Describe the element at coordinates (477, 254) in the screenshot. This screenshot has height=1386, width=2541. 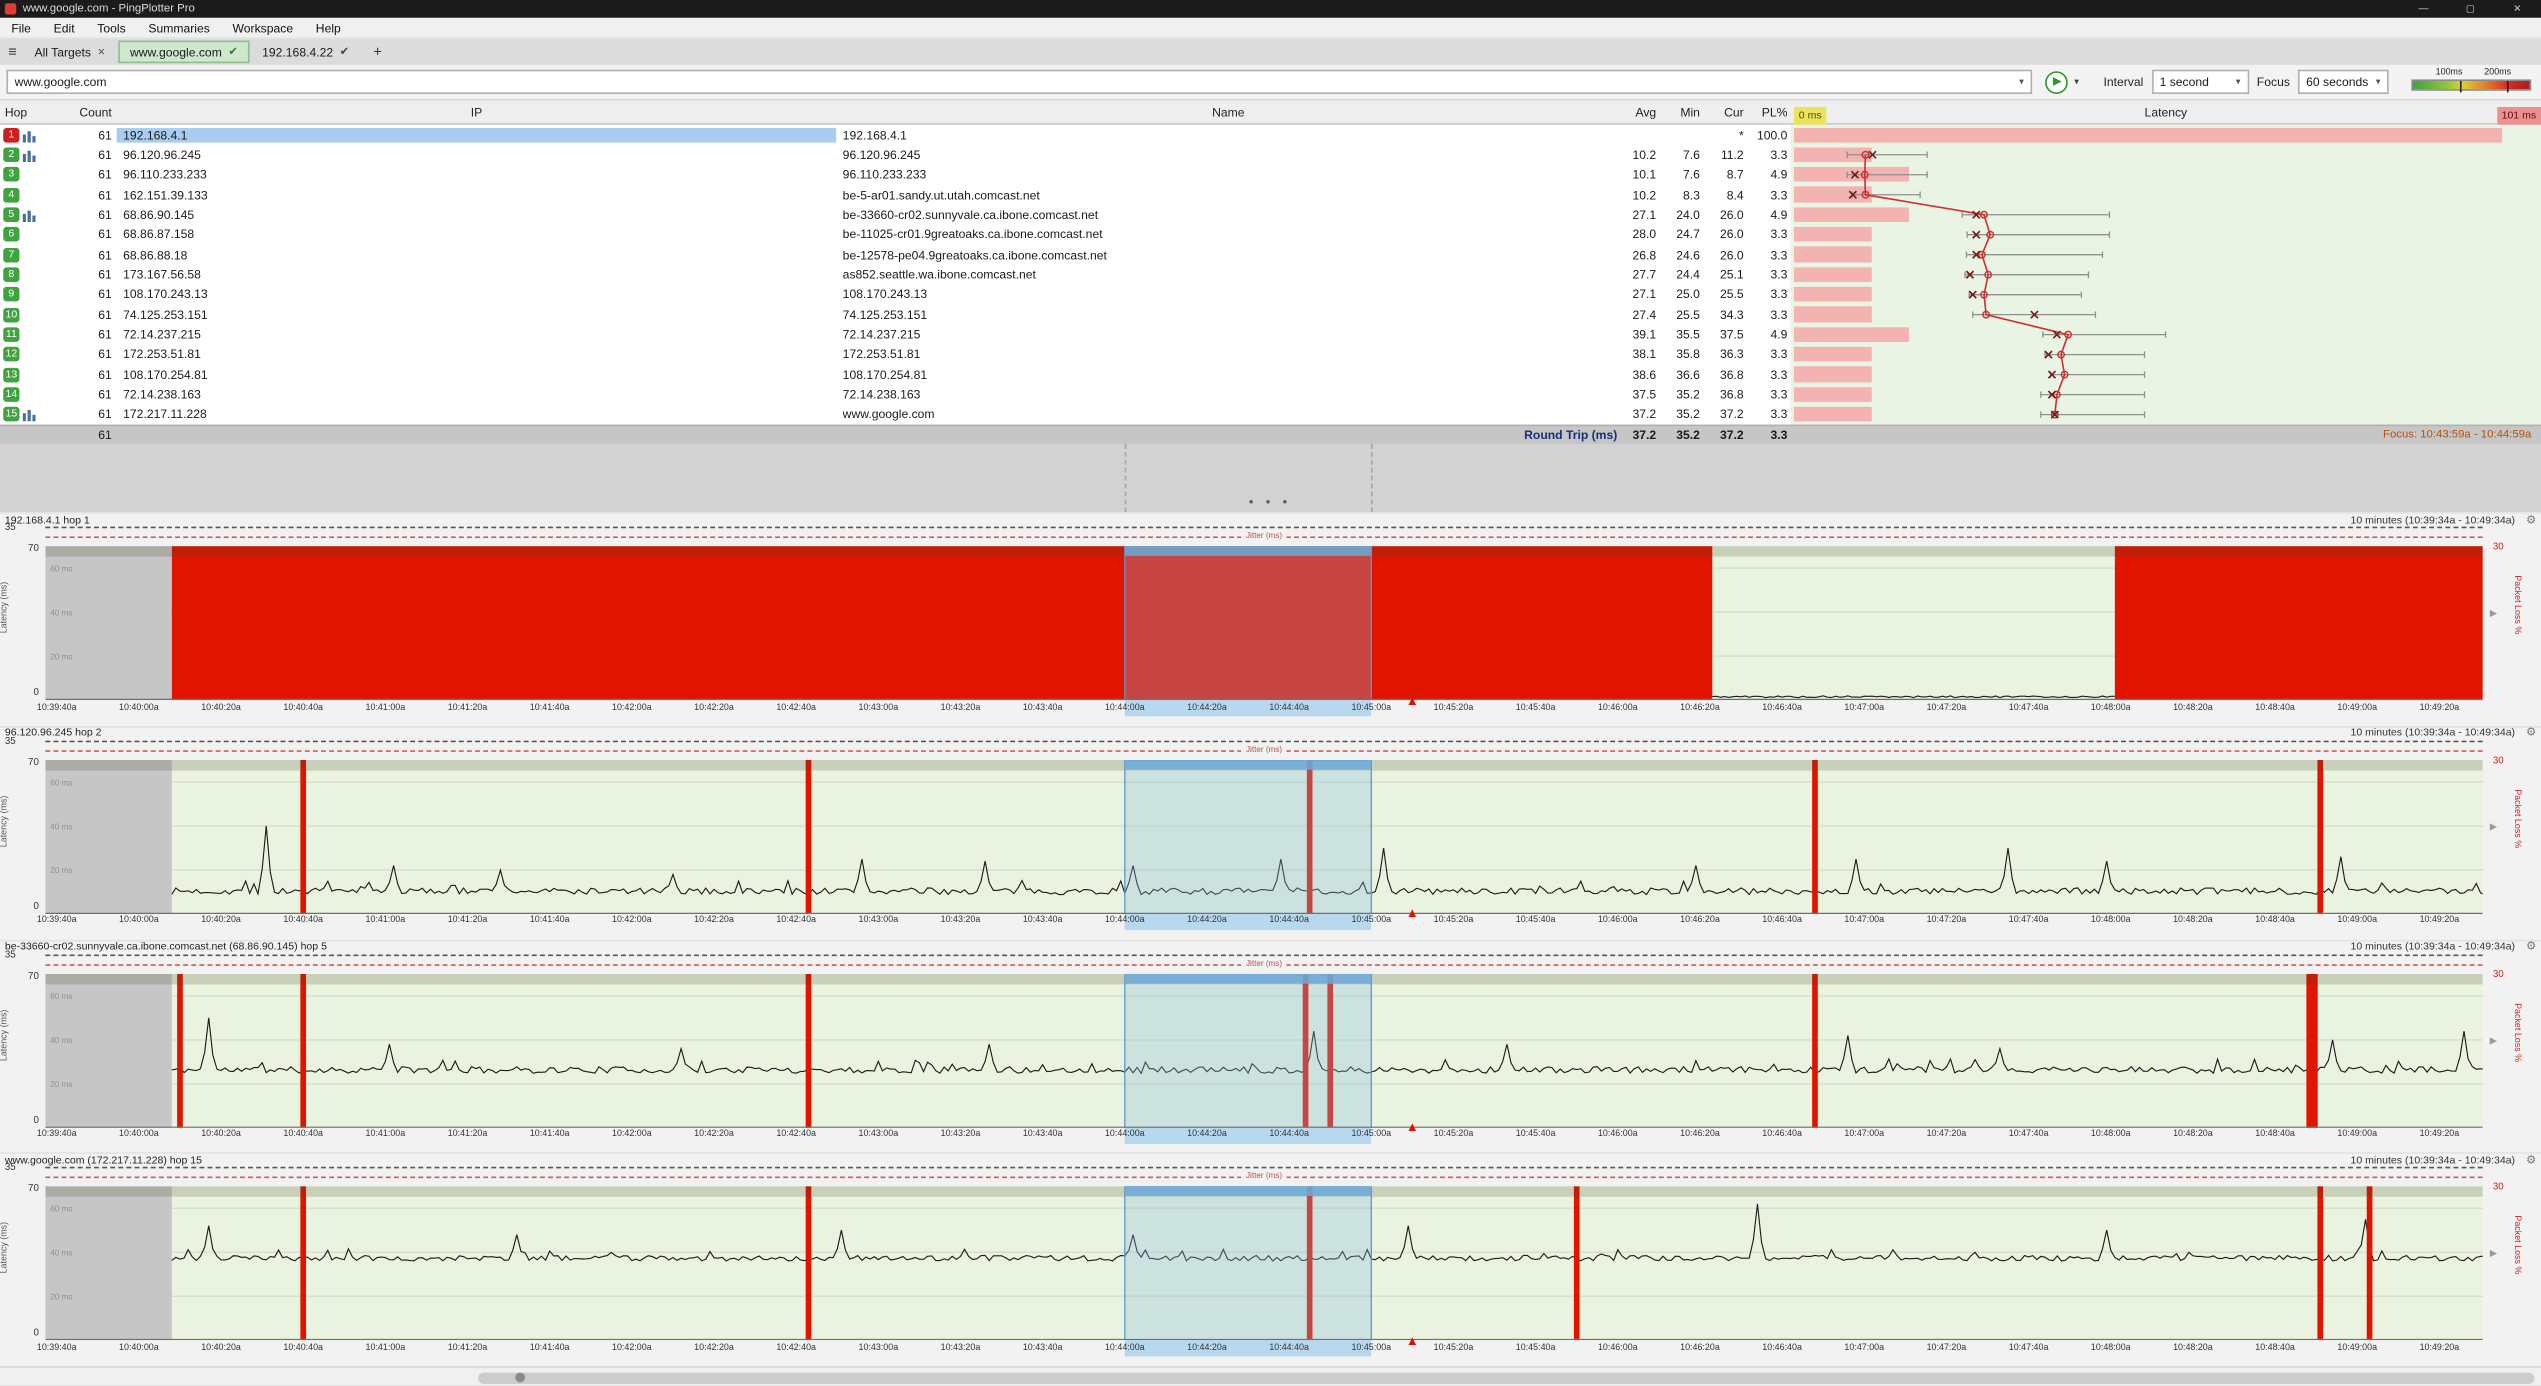
I see `cell-ip: 68.86.88.18` at that location.